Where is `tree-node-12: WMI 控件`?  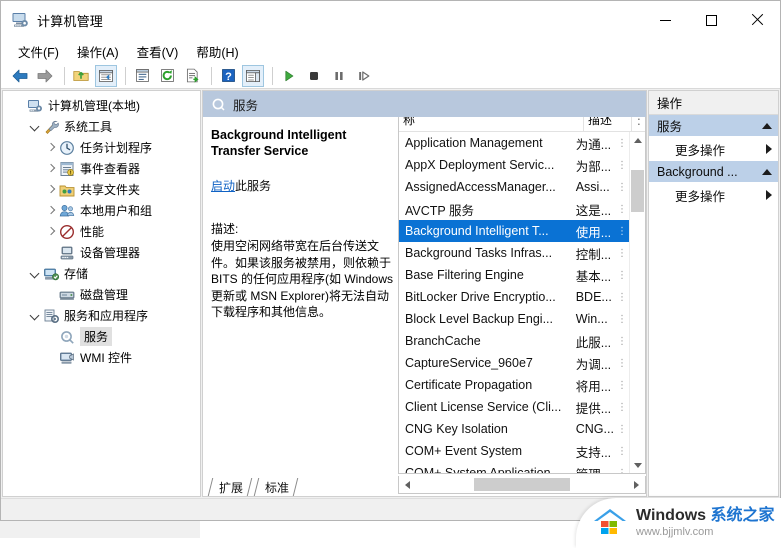 tree-node-12: WMI 控件 is located at coordinates (101, 357).